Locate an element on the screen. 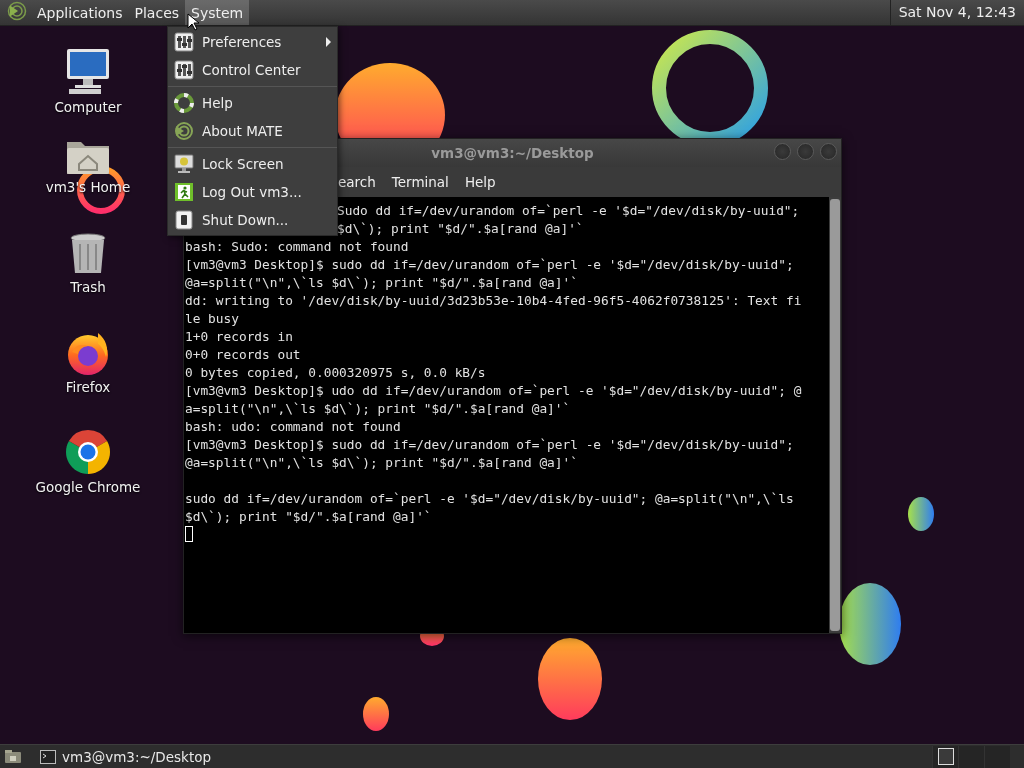 The height and width of the screenshot is (768, 1024). terminal-line: a=split("\n",\`ls $d\`); print "$d/".$a[rand @a]'` is located at coordinates (378, 409).